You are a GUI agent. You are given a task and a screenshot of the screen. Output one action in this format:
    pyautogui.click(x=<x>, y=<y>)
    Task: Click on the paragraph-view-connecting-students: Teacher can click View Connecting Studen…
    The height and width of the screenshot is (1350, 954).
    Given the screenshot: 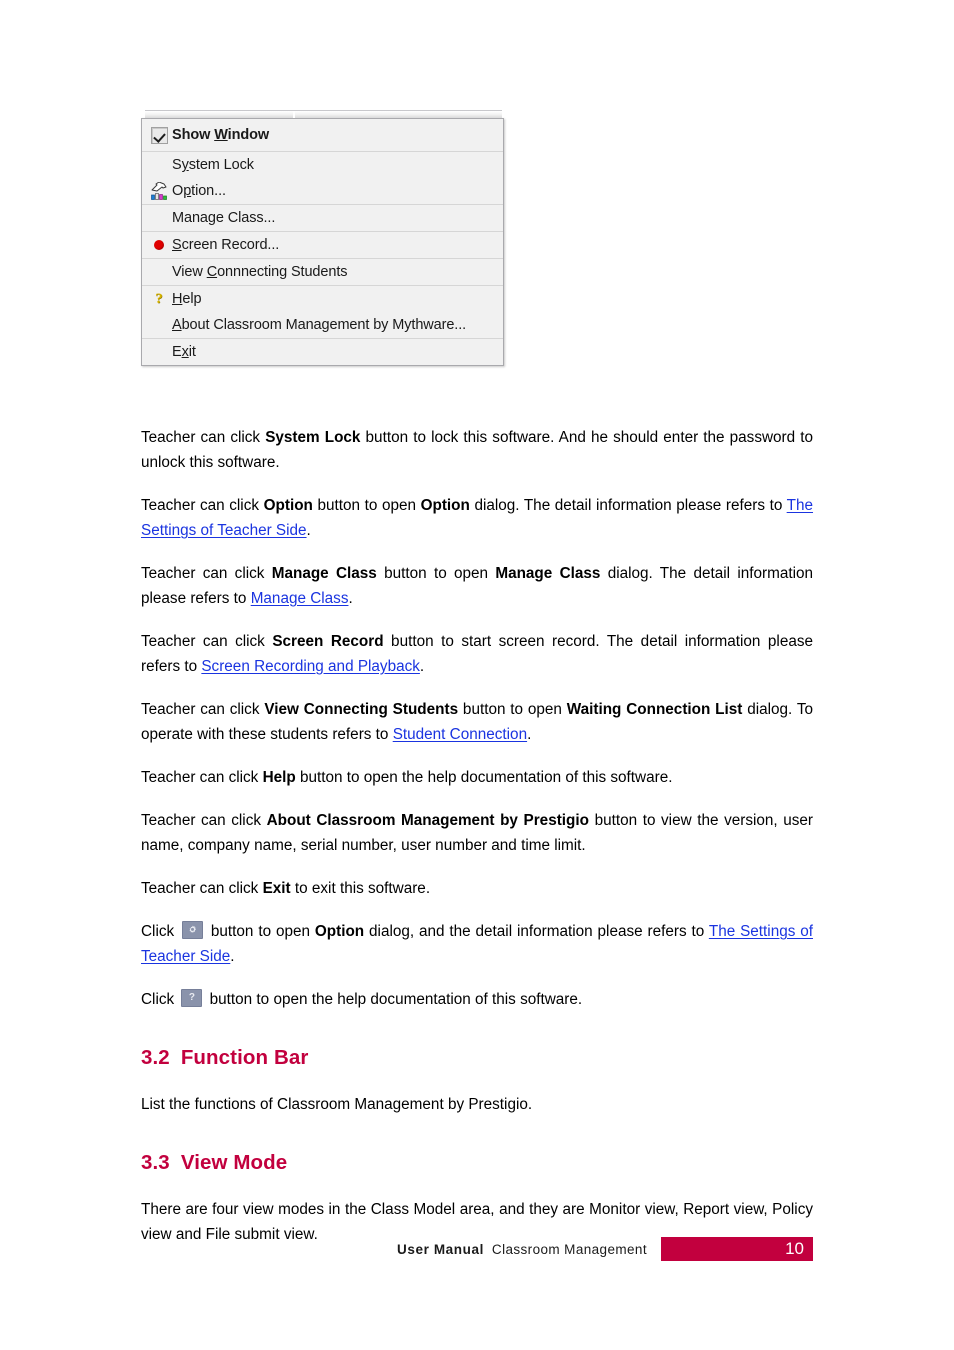 What is the action you would take?
    pyautogui.click(x=477, y=722)
    